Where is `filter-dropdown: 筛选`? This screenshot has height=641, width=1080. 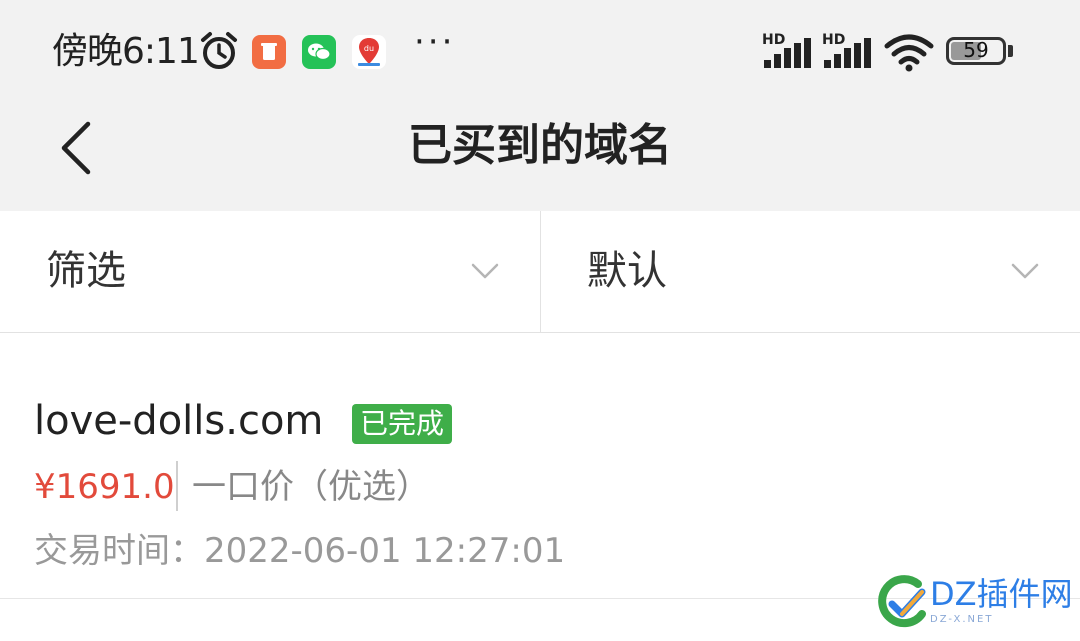 filter-dropdown: 筛选 is located at coordinates (270, 271).